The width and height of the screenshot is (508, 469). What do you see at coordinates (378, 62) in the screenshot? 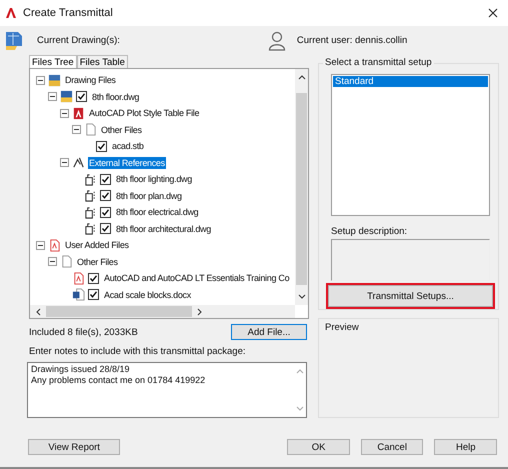
I see `group-title: Select a transmittal setup` at bounding box center [378, 62].